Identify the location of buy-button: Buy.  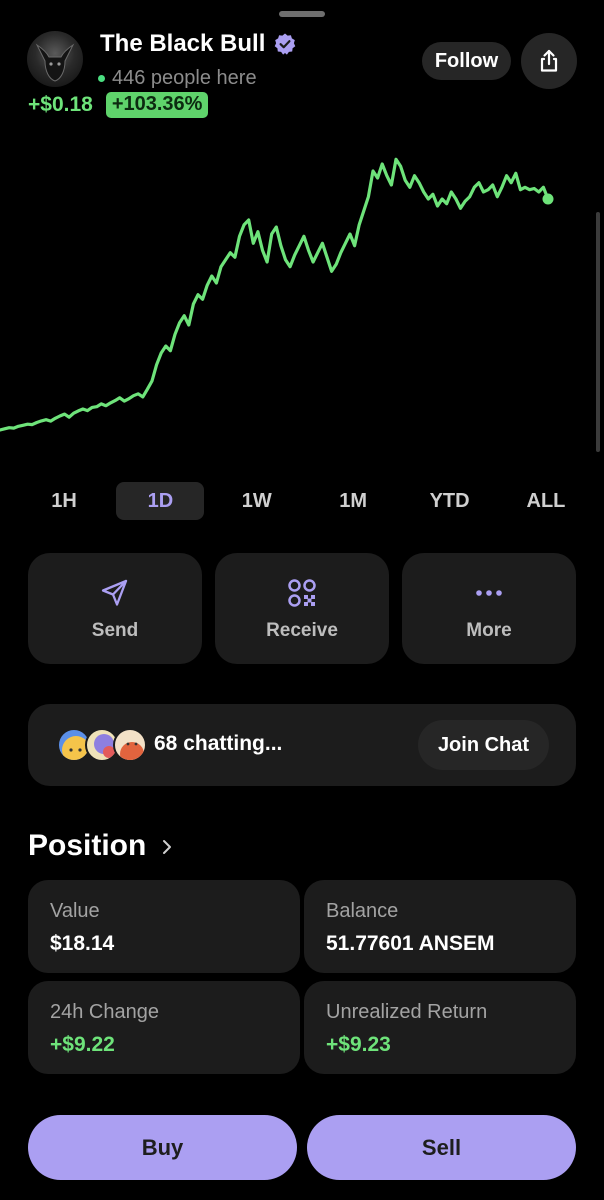
(162, 1147).